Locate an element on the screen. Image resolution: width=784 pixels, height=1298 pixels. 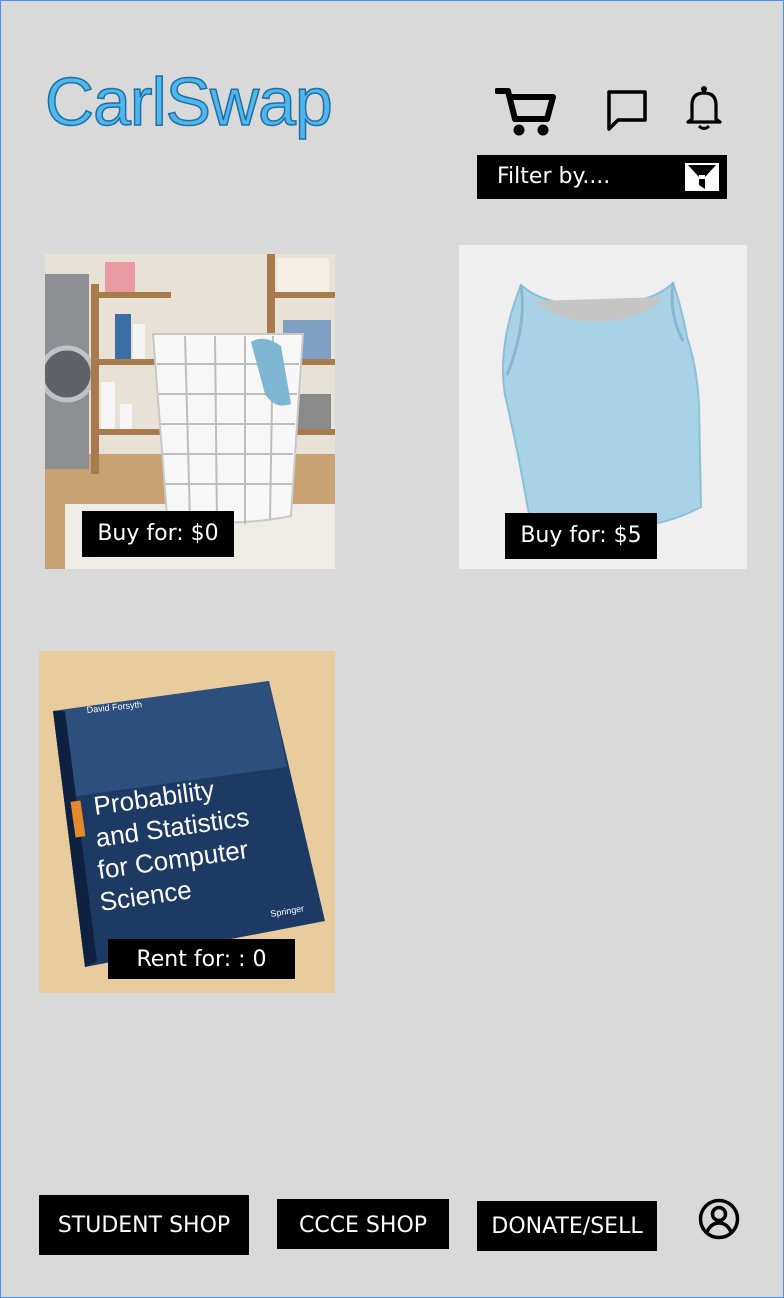
price-label: Buy for: $0 is located at coordinates (158, 534).